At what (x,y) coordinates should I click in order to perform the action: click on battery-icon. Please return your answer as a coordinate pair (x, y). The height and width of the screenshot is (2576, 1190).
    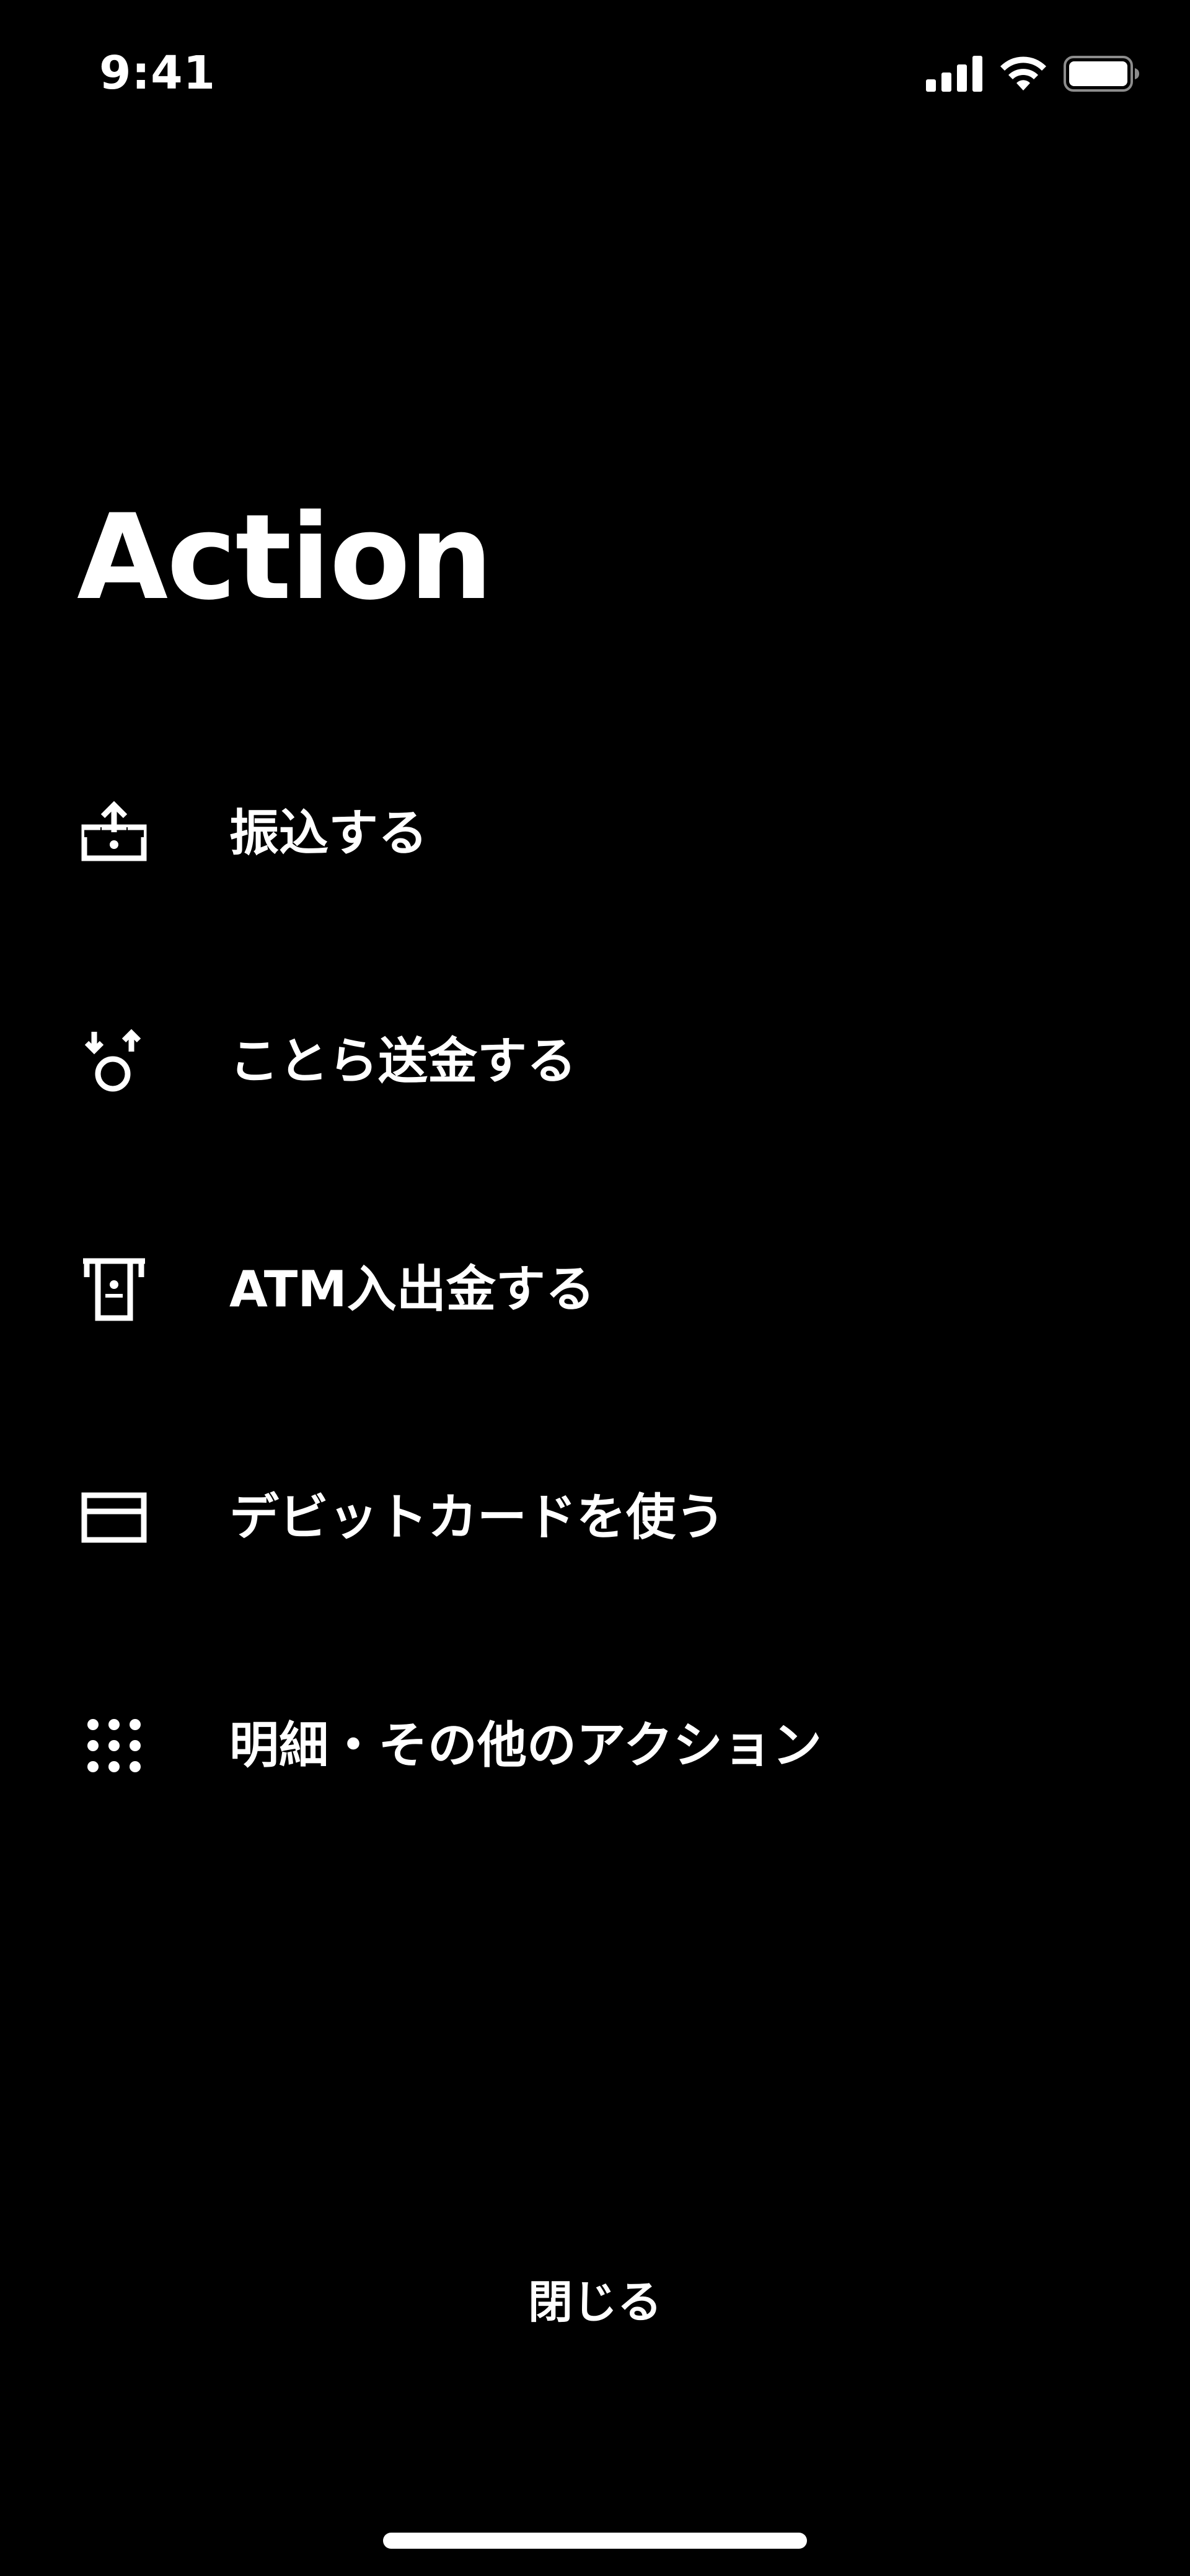
    Looking at the image, I should click on (1101, 74).